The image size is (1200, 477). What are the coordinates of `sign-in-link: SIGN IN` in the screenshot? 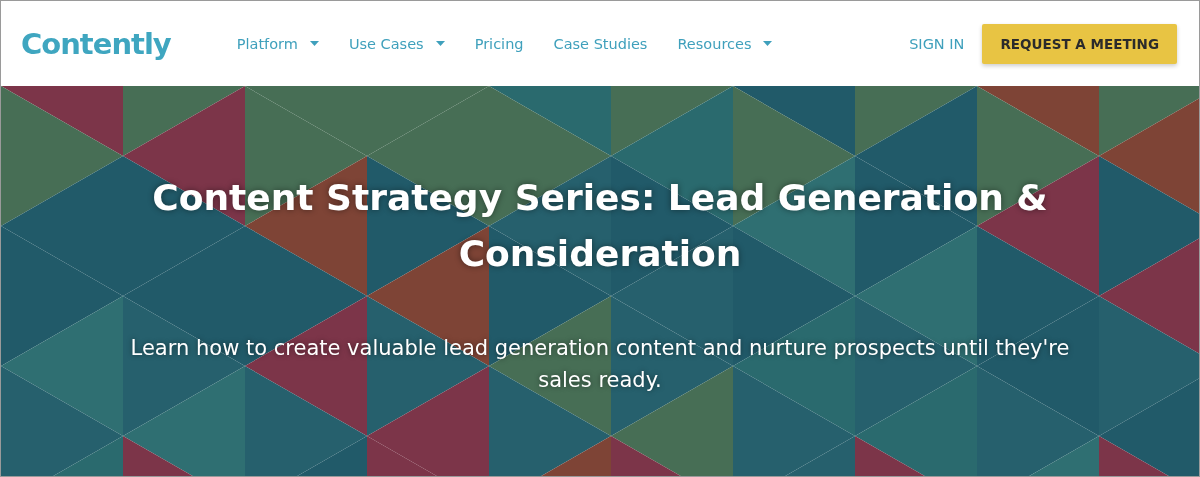 It's located at (937, 43).